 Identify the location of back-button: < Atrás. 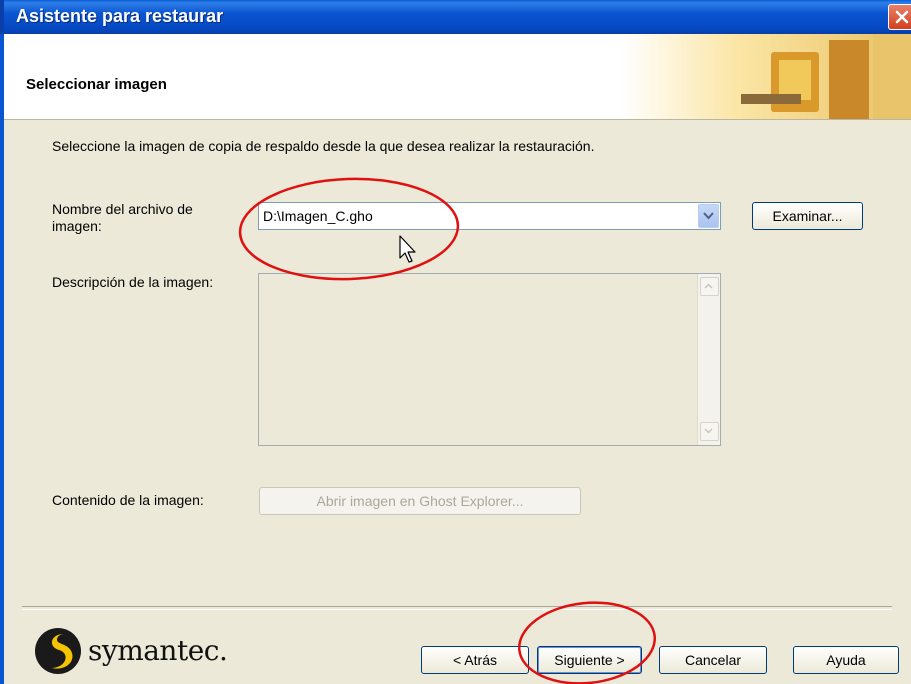
(475, 660).